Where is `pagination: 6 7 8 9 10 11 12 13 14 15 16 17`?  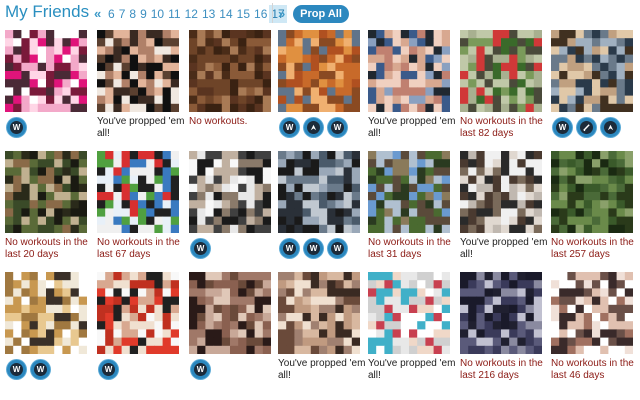 pagination: 6 7 8 9 10 11 12 13 14 15 16 17 is located at coordinates (196, 14).